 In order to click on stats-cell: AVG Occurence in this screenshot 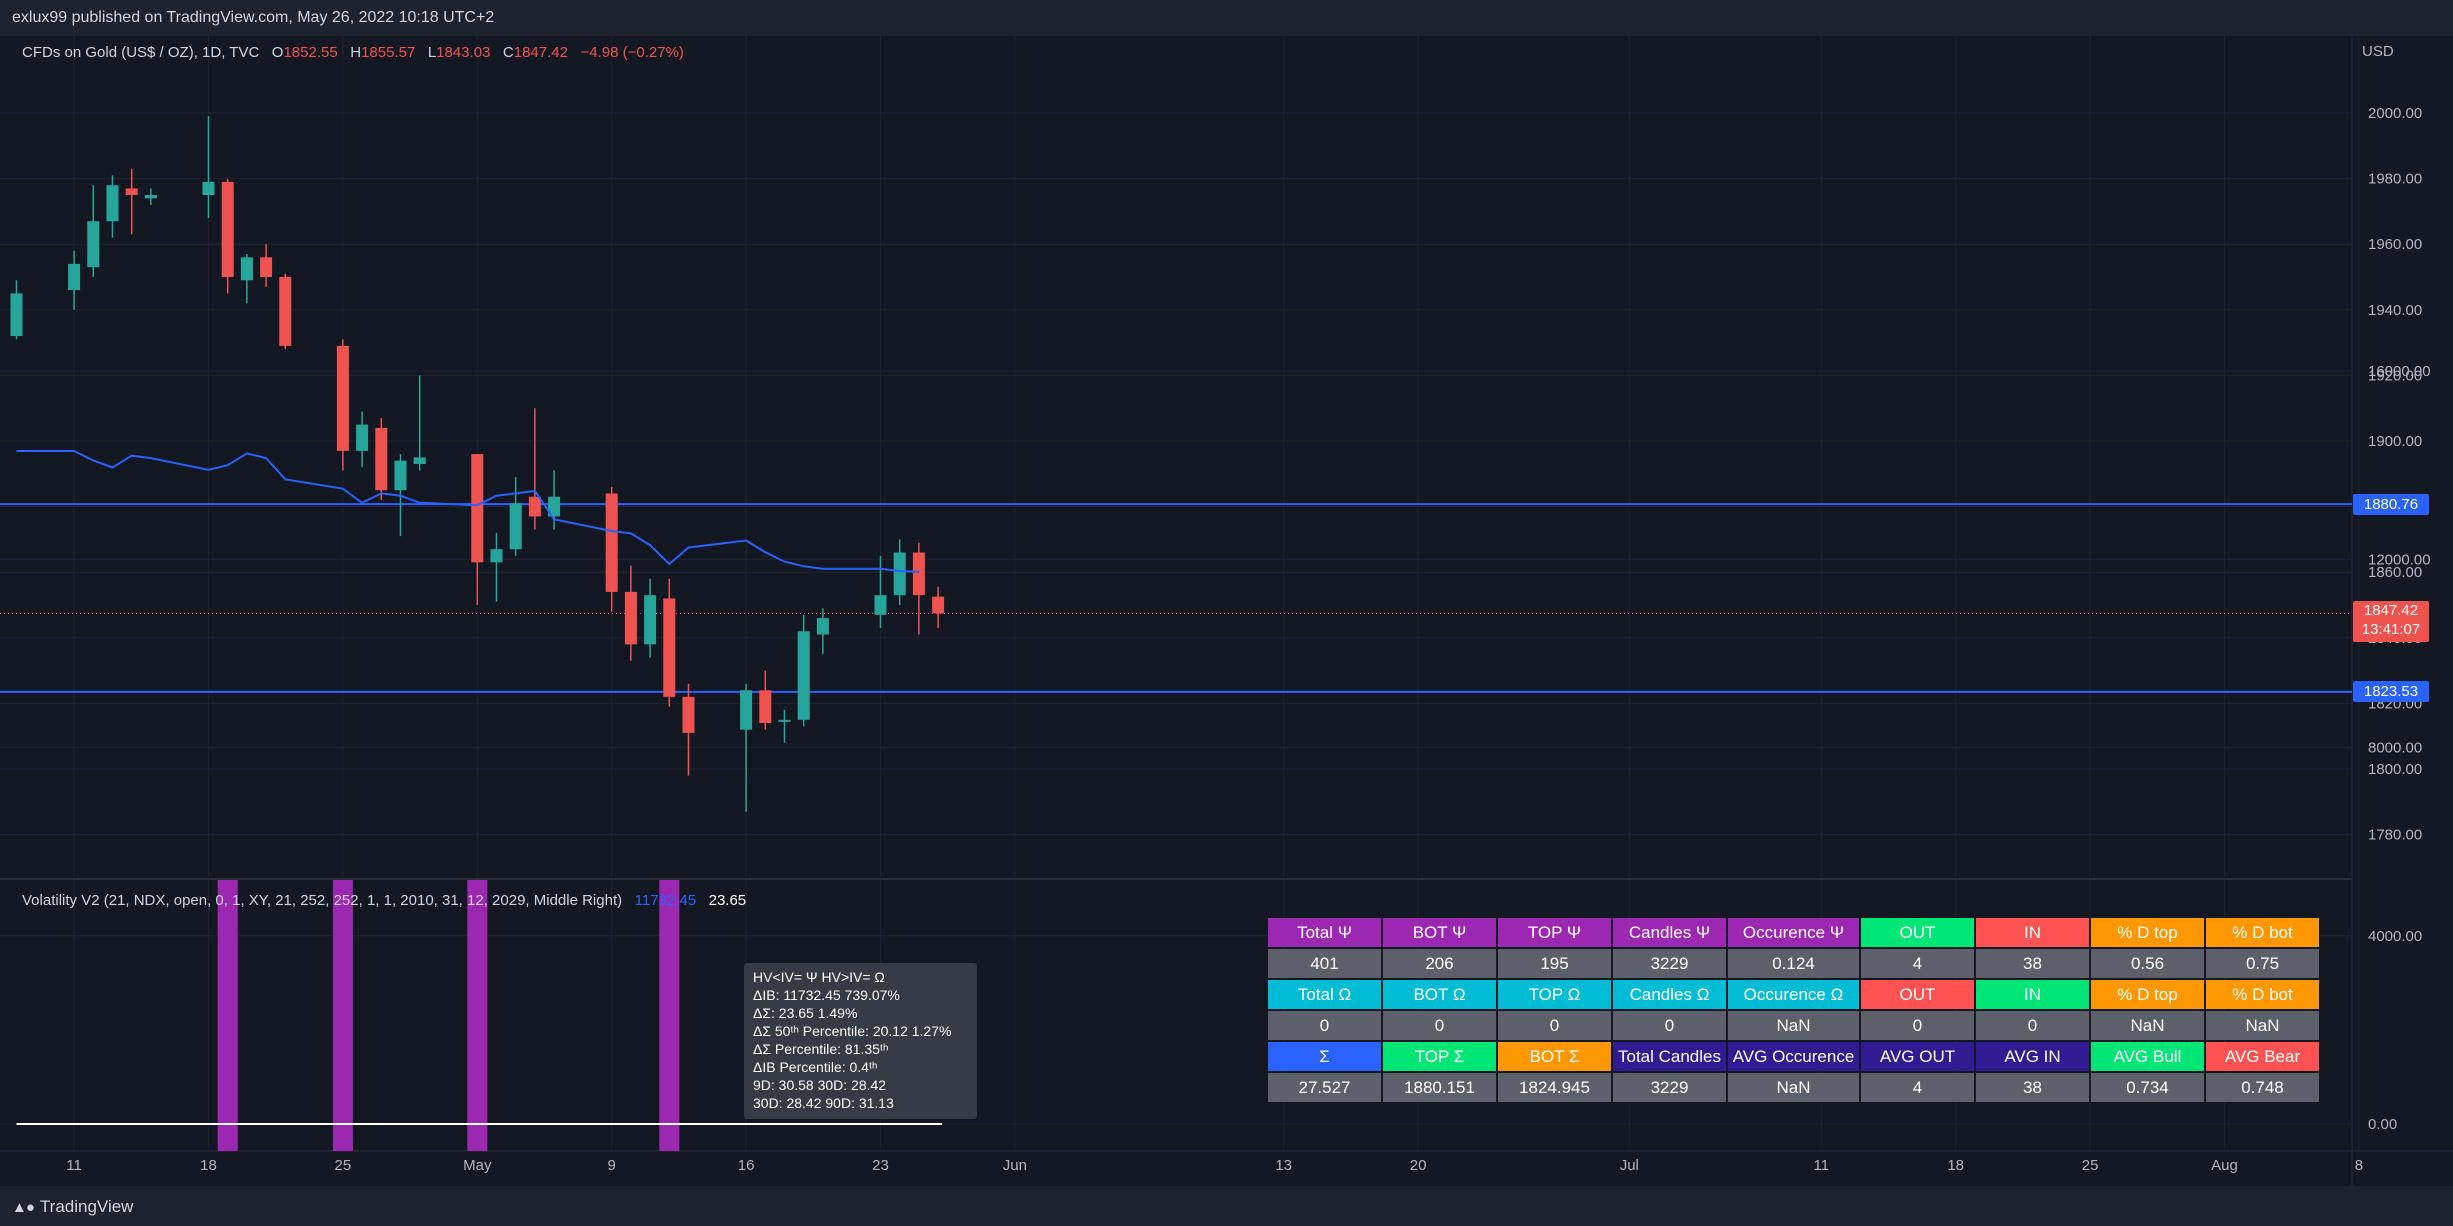, I will do `click(1793, 1056)`.